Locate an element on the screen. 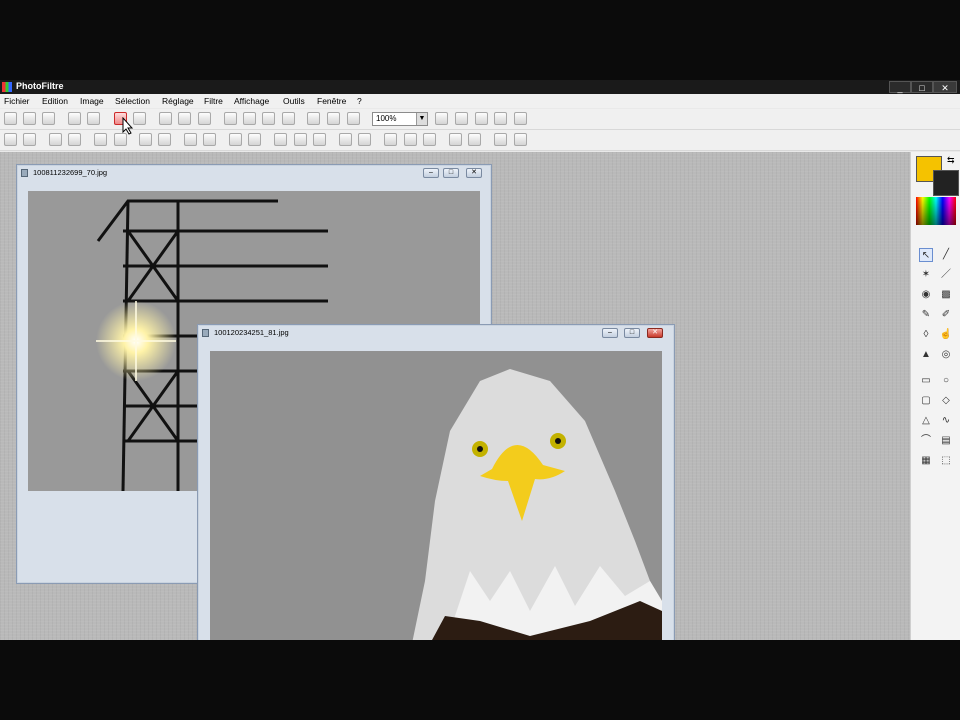  sepia-icon is located at coordinates (254, 139).